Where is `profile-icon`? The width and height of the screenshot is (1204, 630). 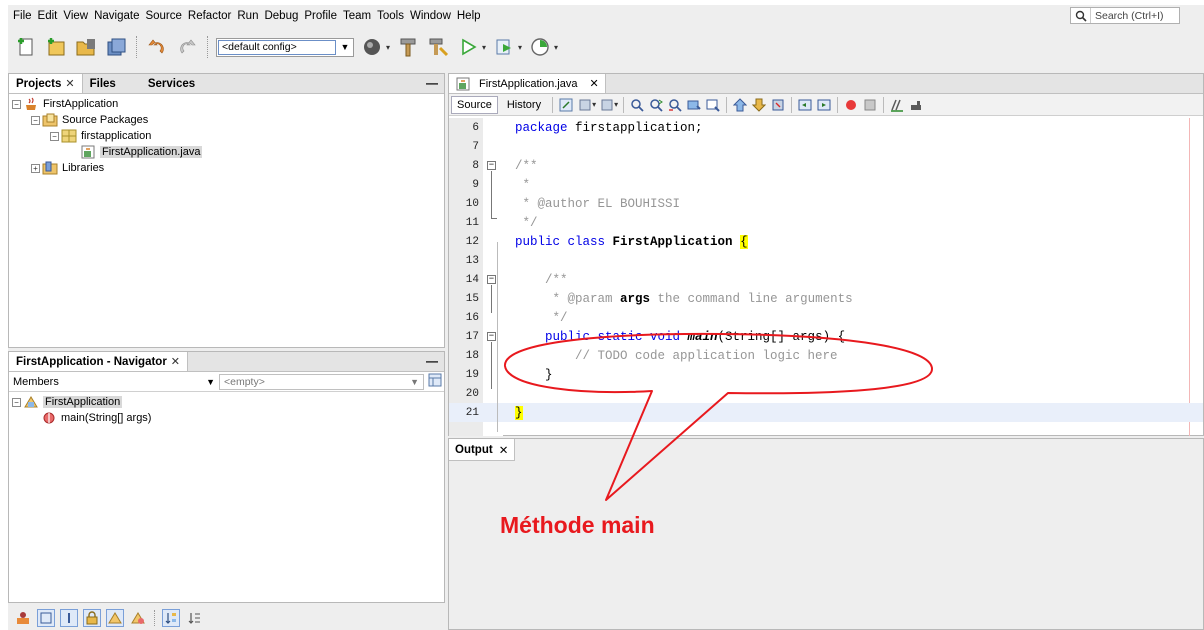 profile-icon is located at coordinates (540, 47).